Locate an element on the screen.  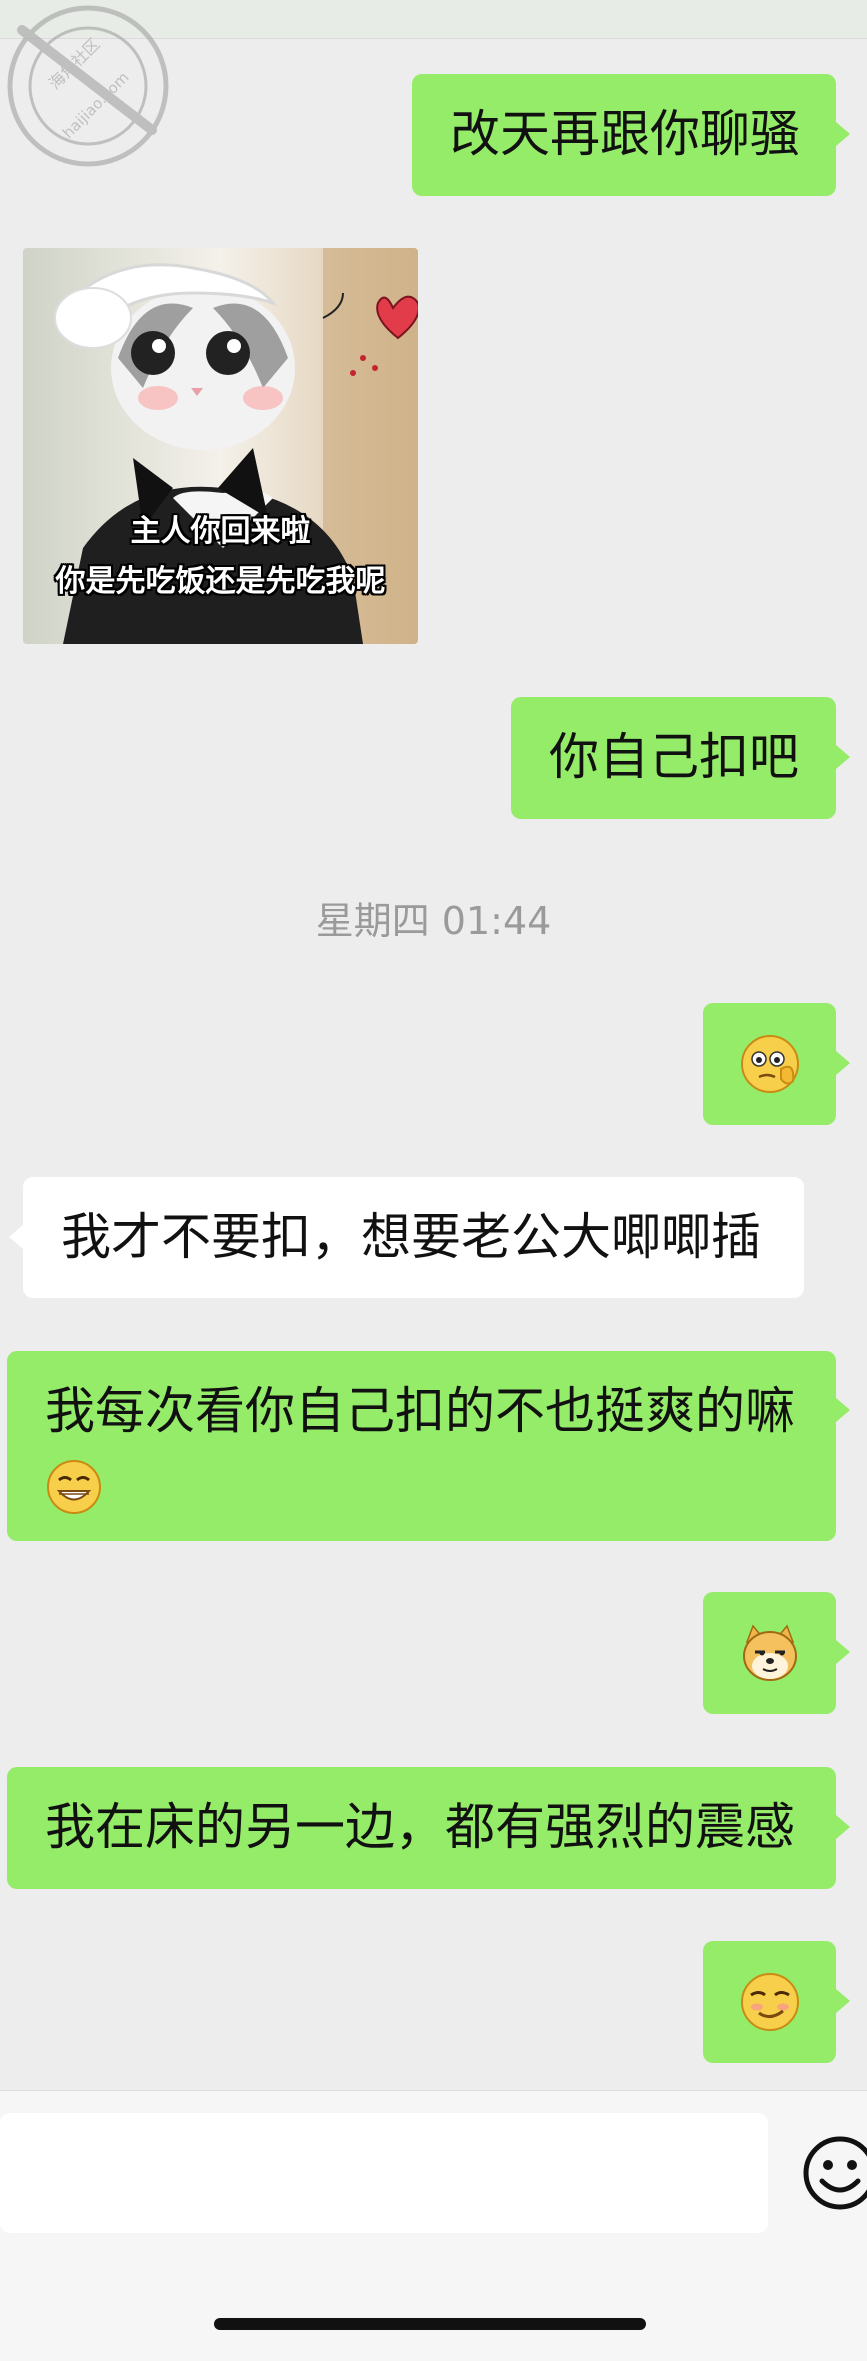
message-text: 我在床的另一边，都有强烈的震感 is located at coordinates (420, 1827).